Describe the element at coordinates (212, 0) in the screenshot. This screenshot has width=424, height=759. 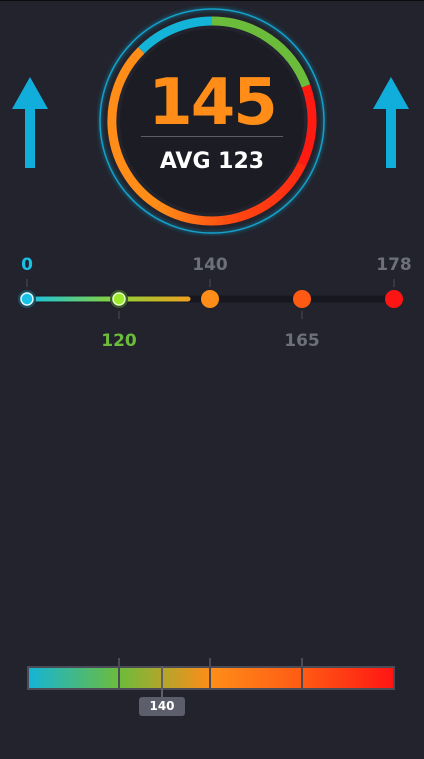
I see `top-border` at that location.